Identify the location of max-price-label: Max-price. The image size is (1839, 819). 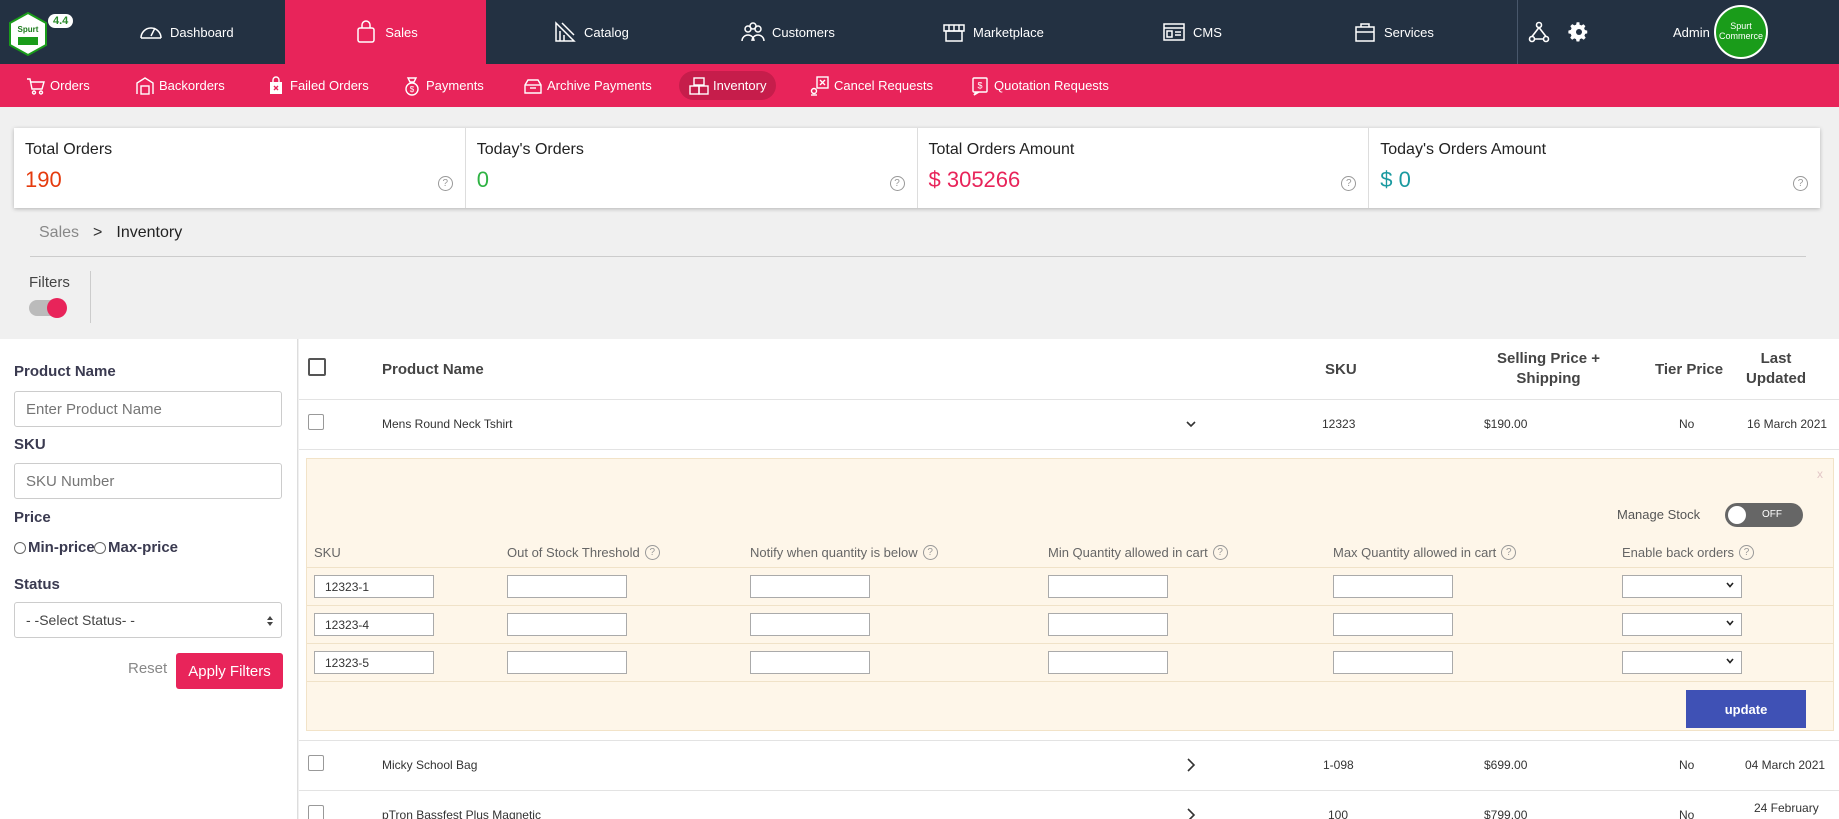
(143, 547).